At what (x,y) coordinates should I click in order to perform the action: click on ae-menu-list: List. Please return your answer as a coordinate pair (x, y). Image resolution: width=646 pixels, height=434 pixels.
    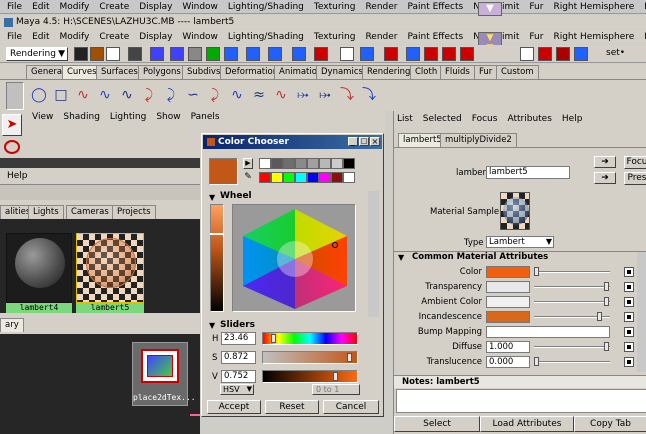
    Looking at the image, I should click on (405, 119).